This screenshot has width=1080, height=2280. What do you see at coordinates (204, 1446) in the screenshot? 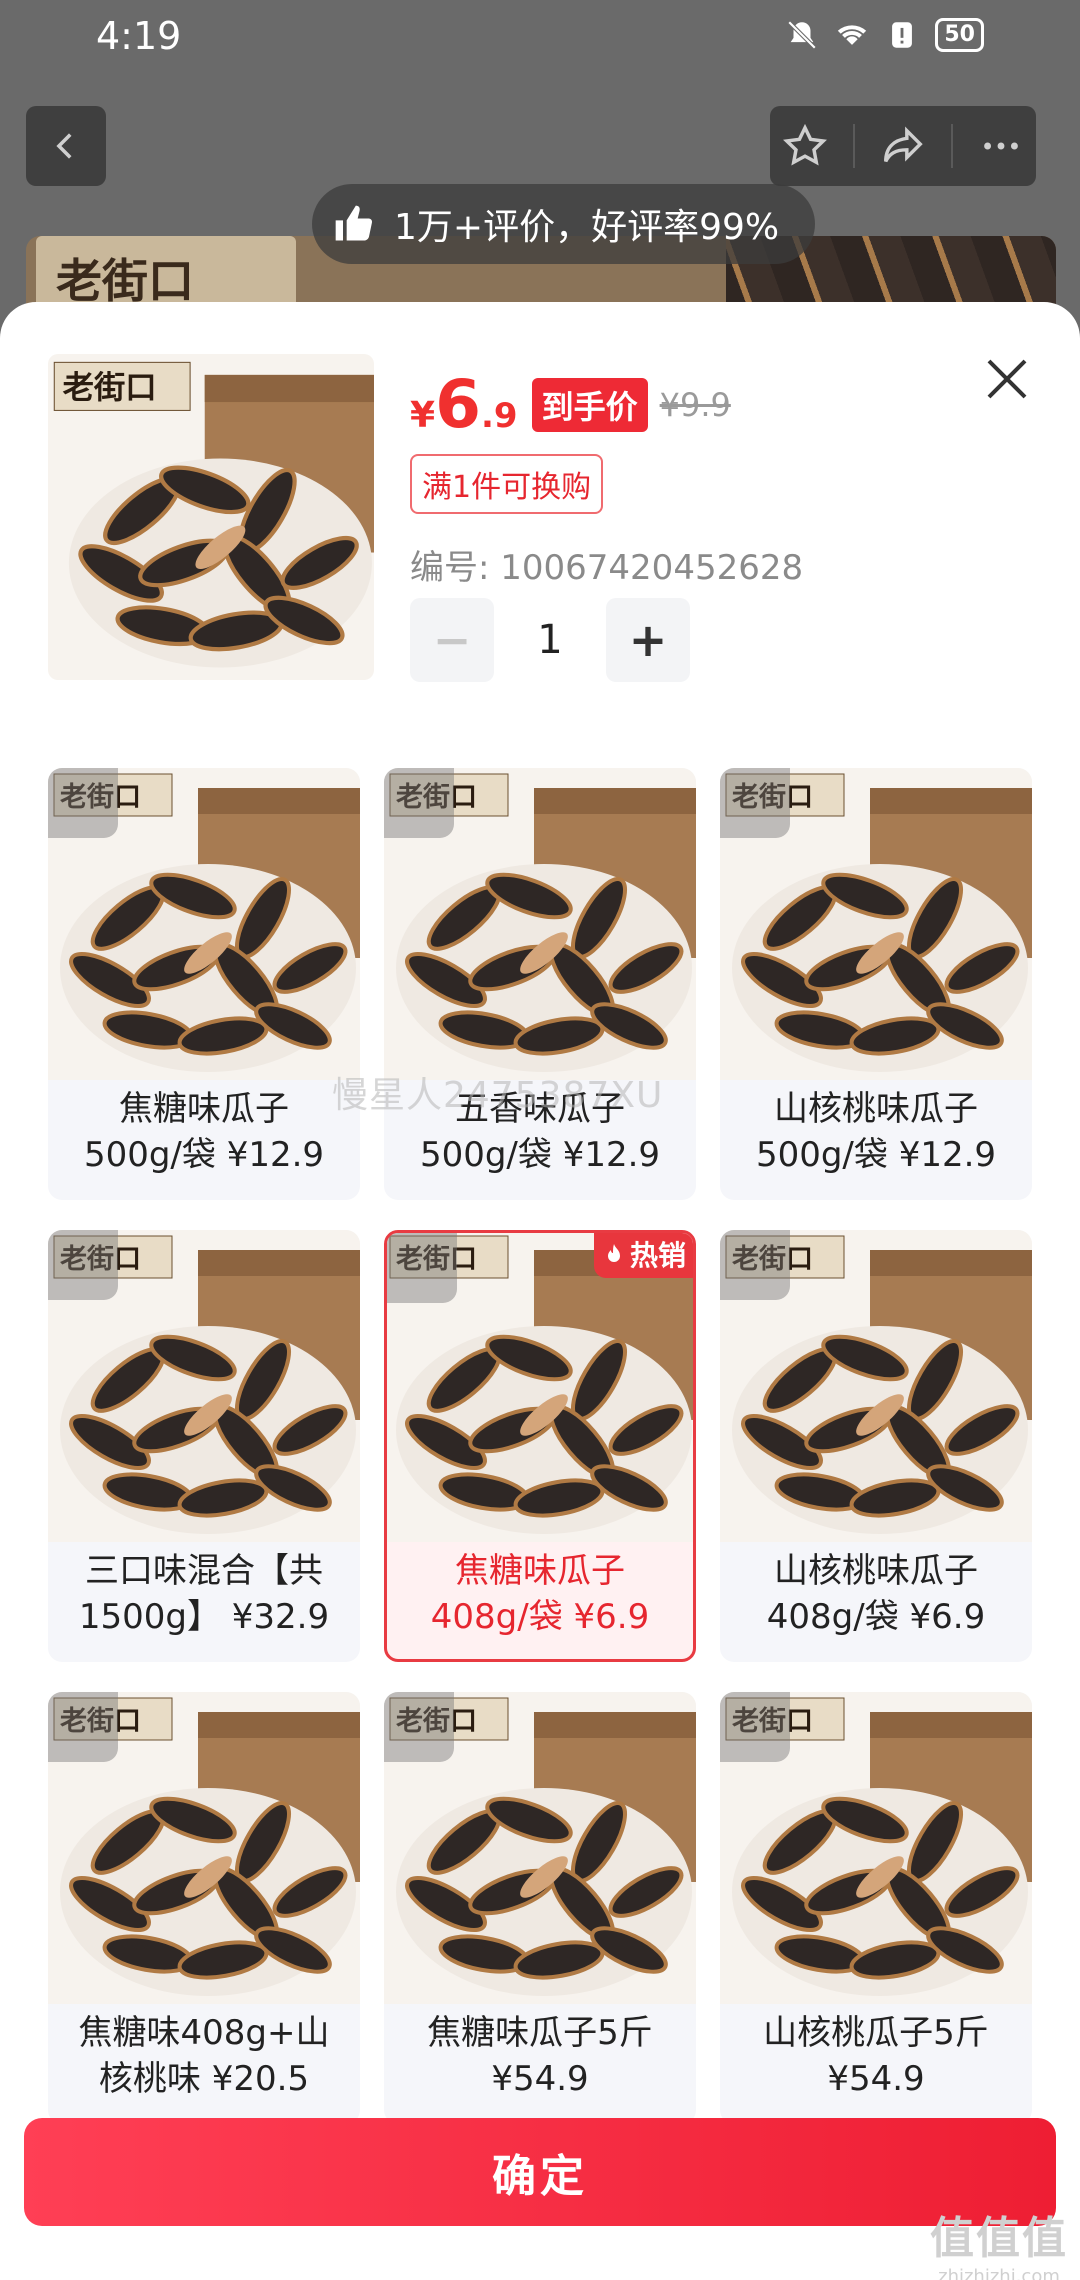
I see `sku-option-card: 老街口 三口味混合【共 1500g】 ¥32.9` at bounding box center [204, 1446].